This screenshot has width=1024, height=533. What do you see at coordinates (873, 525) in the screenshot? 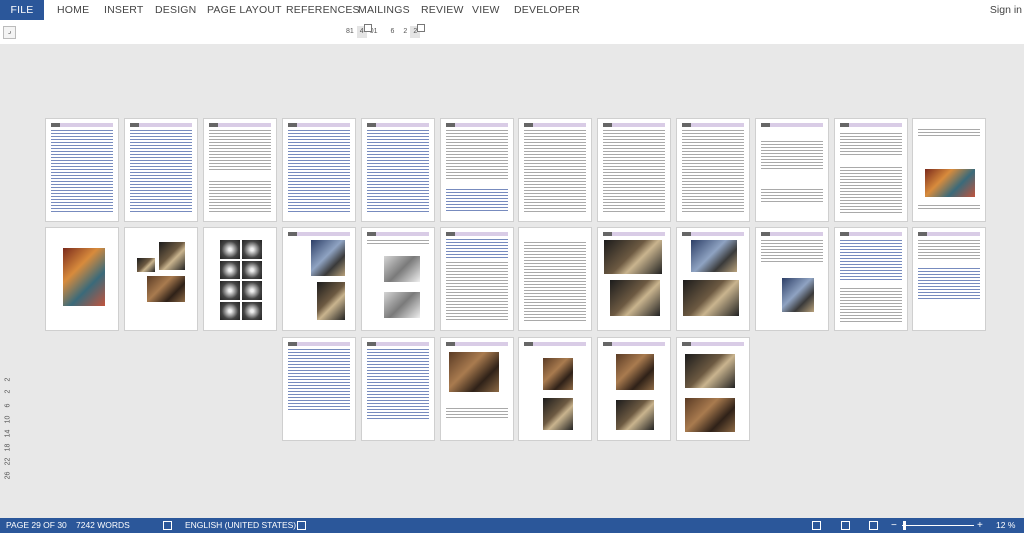
I see `web-layout-icon` at bounding box center [873, 525].